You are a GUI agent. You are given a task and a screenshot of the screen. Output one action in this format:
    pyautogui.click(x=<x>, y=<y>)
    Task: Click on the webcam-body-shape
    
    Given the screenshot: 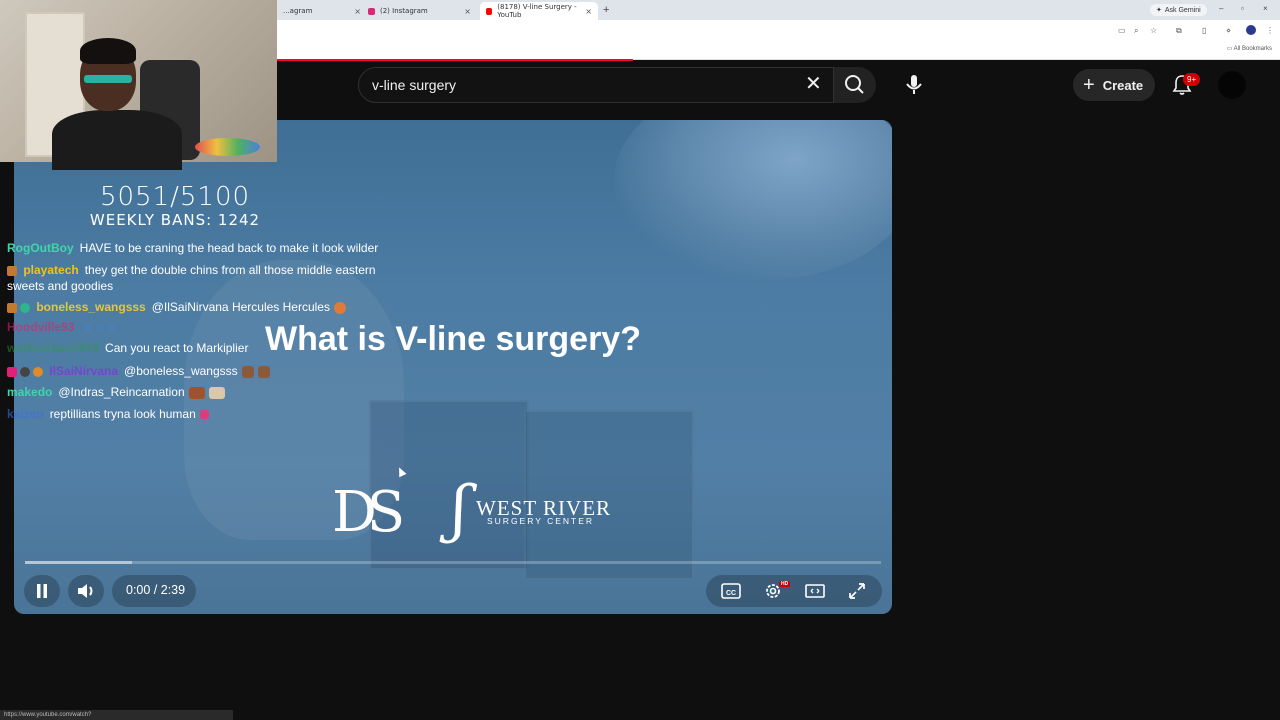 What is the action you would take?
    pyautogui.click(x=117, y=140)
    